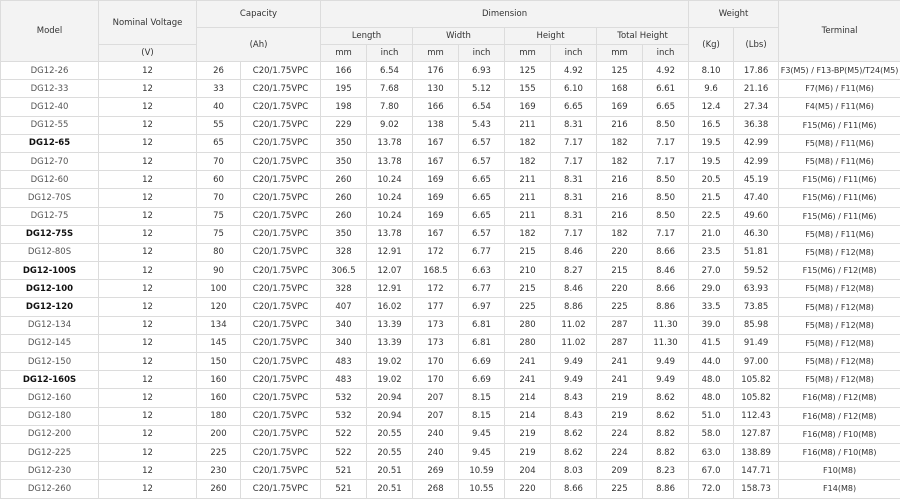  I want to click on cell-width-inch: 6.57, so click(481, 143).